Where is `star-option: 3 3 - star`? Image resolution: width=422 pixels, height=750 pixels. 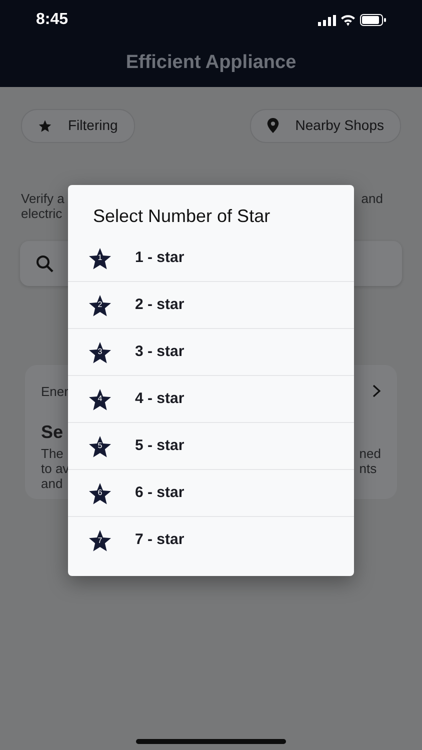
star-option: 3 3 - star is located at coordinates (211, 352).